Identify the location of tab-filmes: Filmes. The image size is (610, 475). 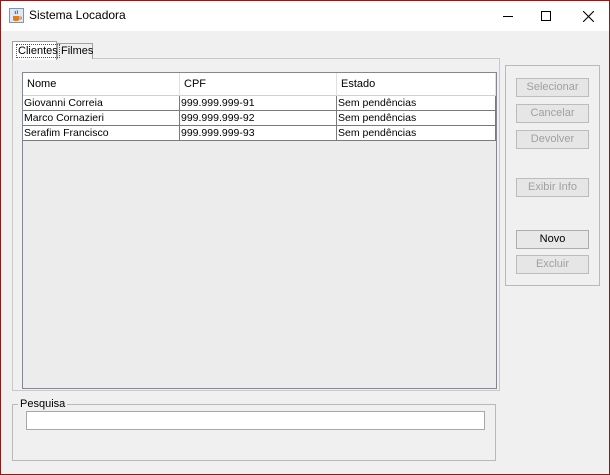
(75, 51).